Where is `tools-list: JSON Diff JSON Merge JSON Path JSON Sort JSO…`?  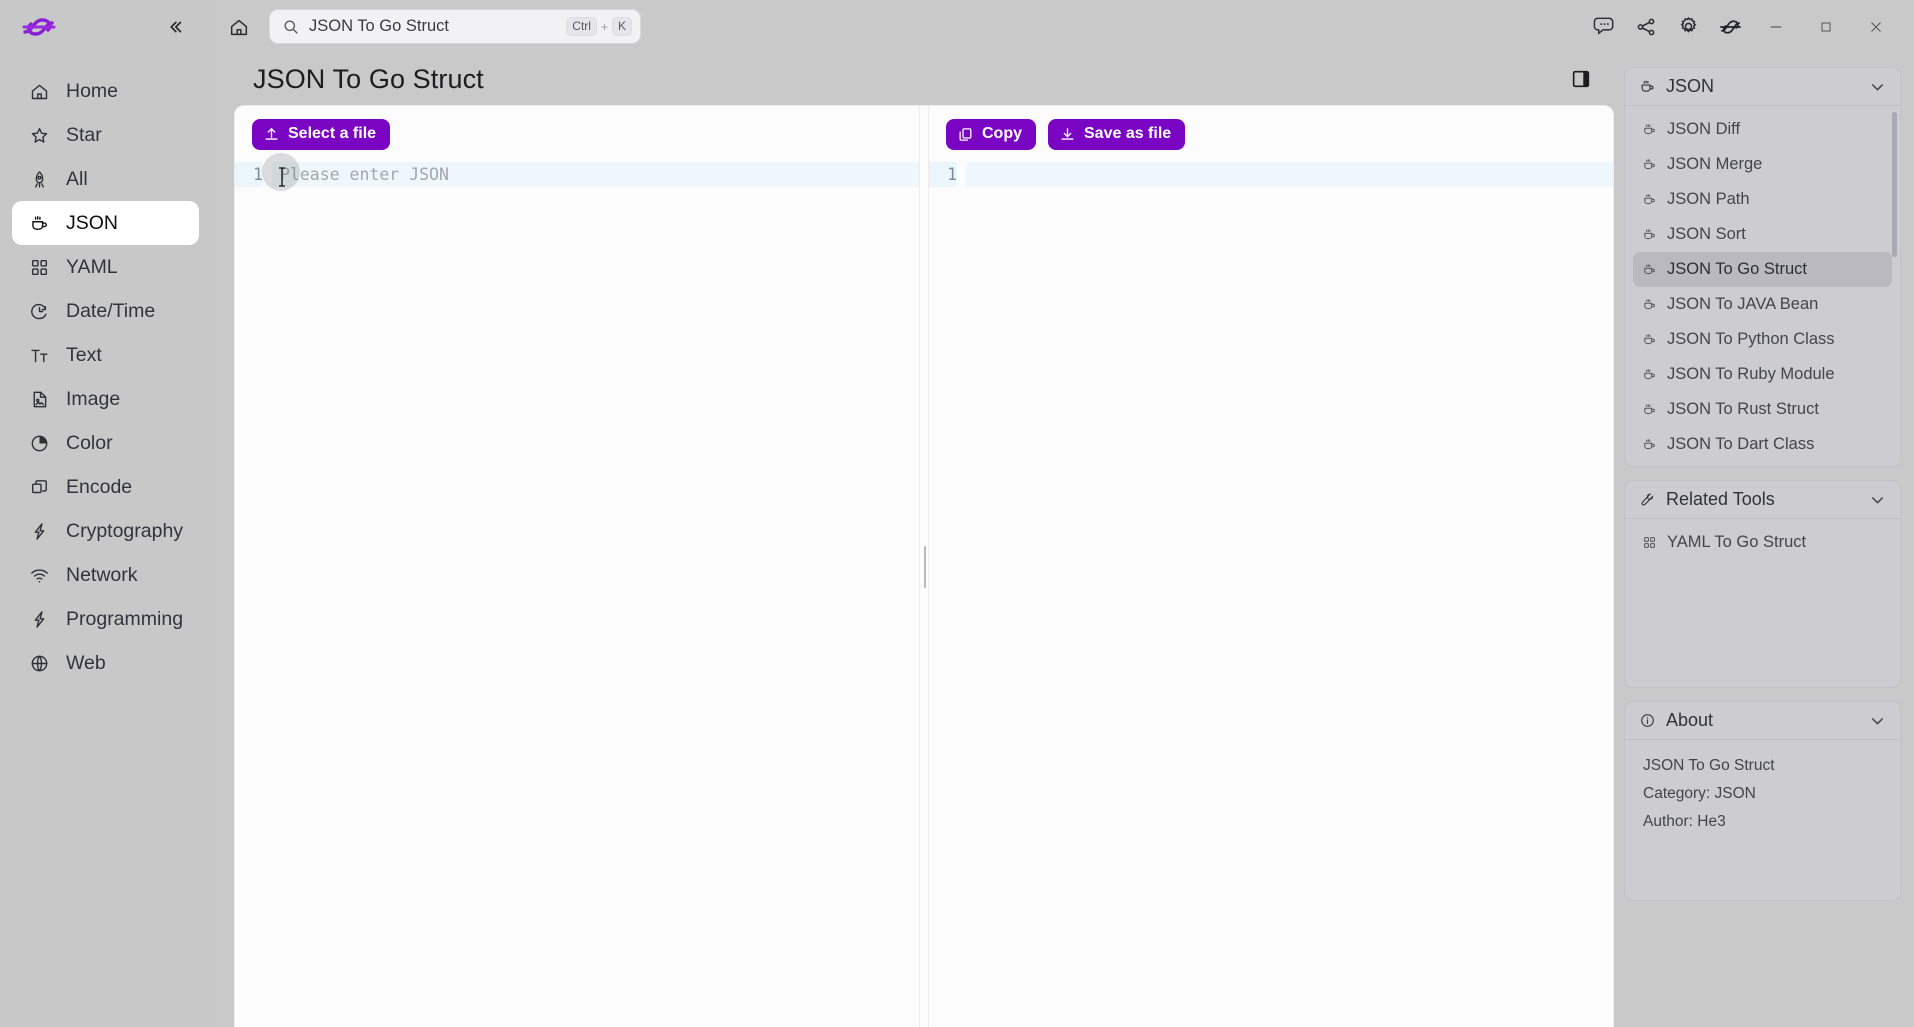
tools-list: JSON Diff JSON Merge JSON Path JSON Sort JSO… is located at coordinates (1762, 286).